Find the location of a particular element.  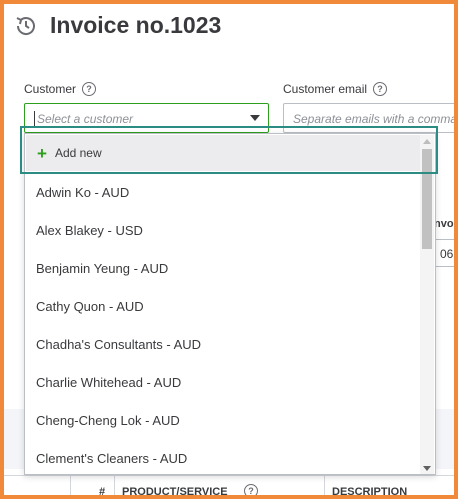

customer-email-placeholder: Separate emails with a comma is located at coordinates (373, 119).